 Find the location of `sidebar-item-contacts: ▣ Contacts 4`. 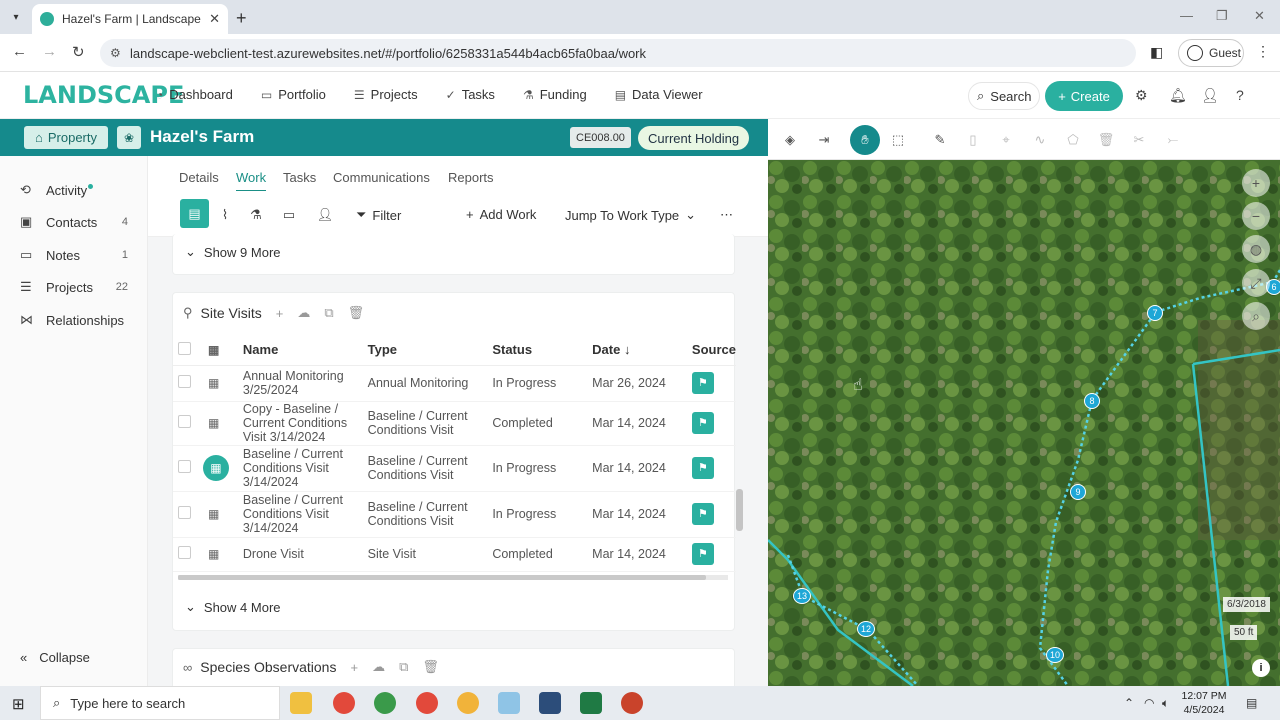

sidebar-item-contacts: ▣ Contacts 4 is located at coordinates (74, 222).